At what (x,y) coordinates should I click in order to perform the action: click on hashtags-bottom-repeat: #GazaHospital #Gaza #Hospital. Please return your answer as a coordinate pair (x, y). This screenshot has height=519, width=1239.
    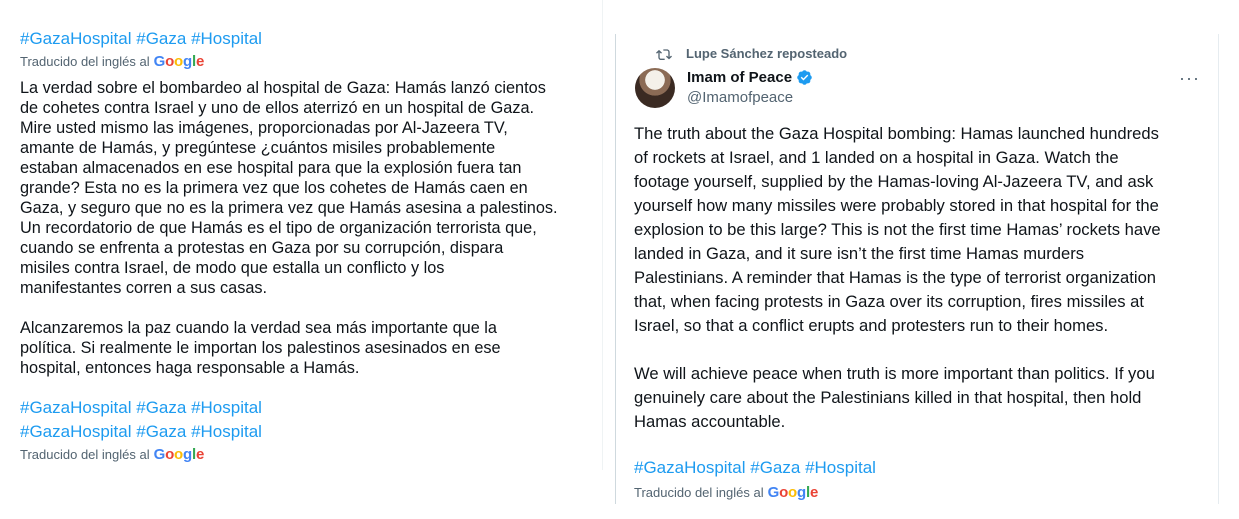
    Looking at the image, I should click on (141, 432).